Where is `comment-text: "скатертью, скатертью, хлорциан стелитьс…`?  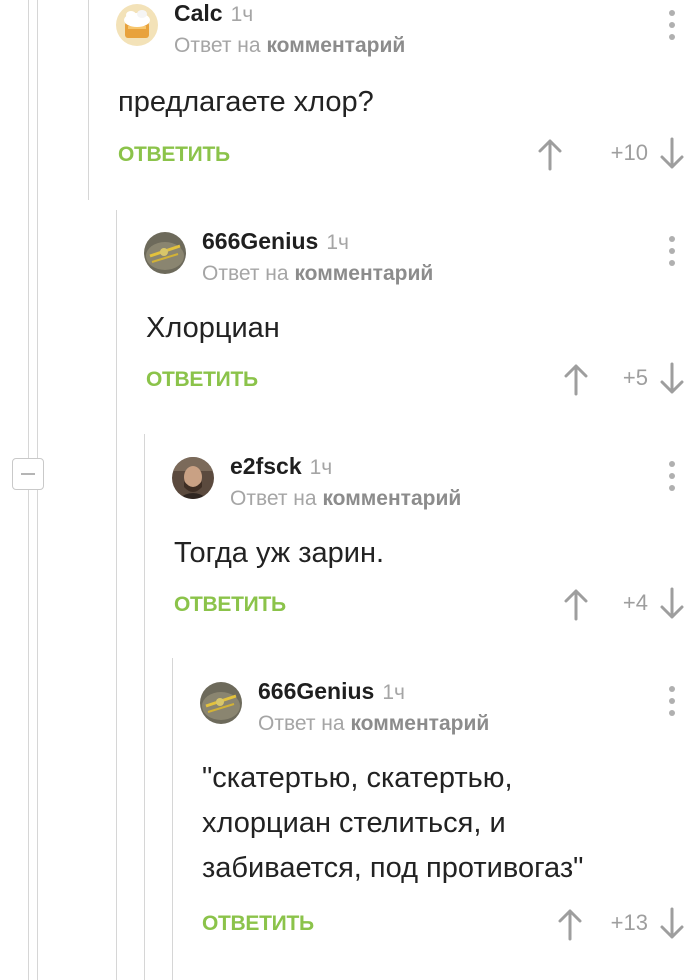
comment-text: "скатертью, скатертью, хлорциан стелитьс… is located at coordinates (393, 823).